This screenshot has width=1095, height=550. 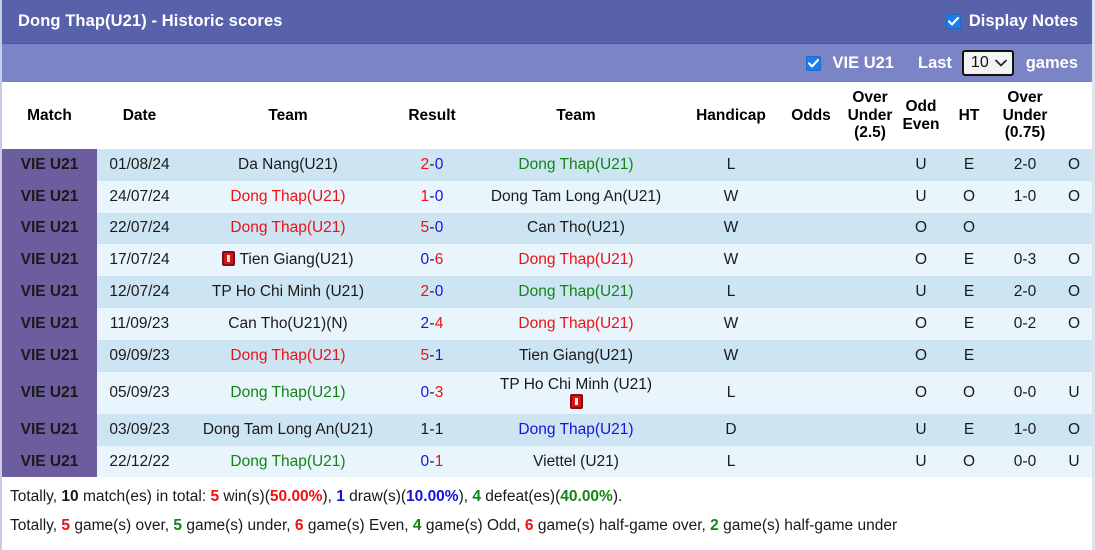 I want to click on cell-team-home: Can Tho(U21)(N), so click(x=288, y=323).